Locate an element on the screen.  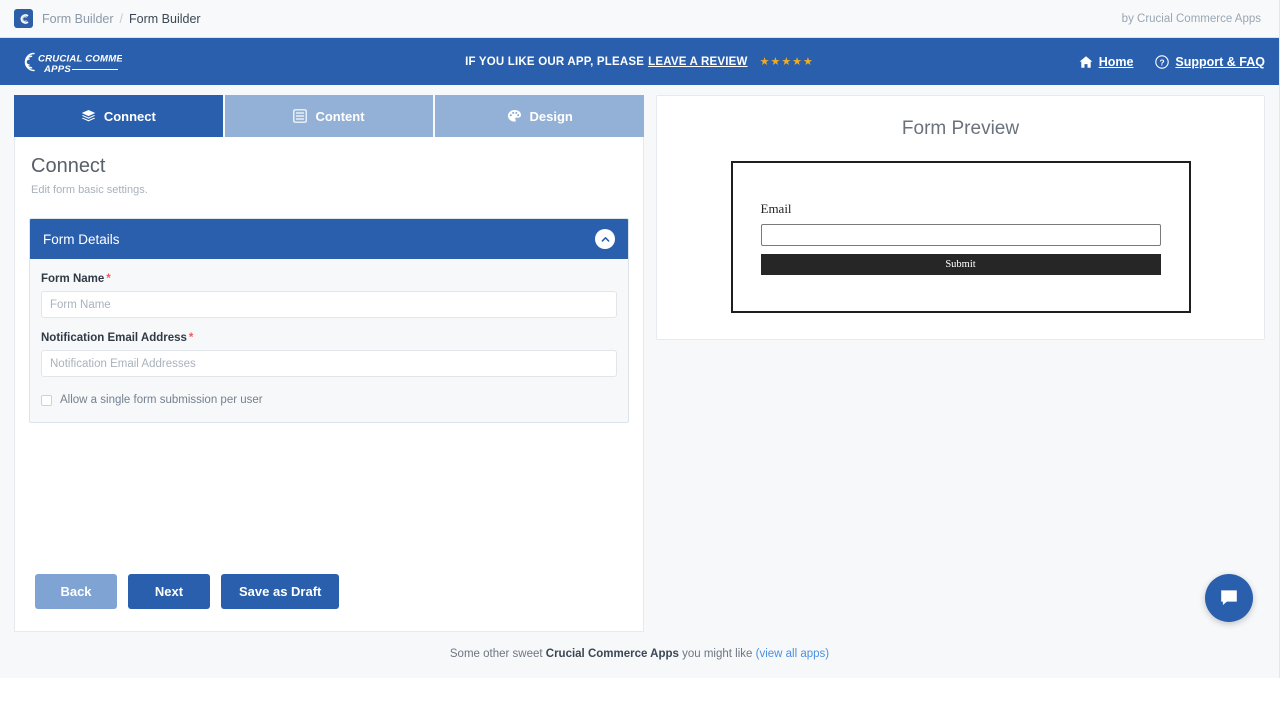
wizard-actions: Back Next Save as Draft is located at coordinates (329, 602).